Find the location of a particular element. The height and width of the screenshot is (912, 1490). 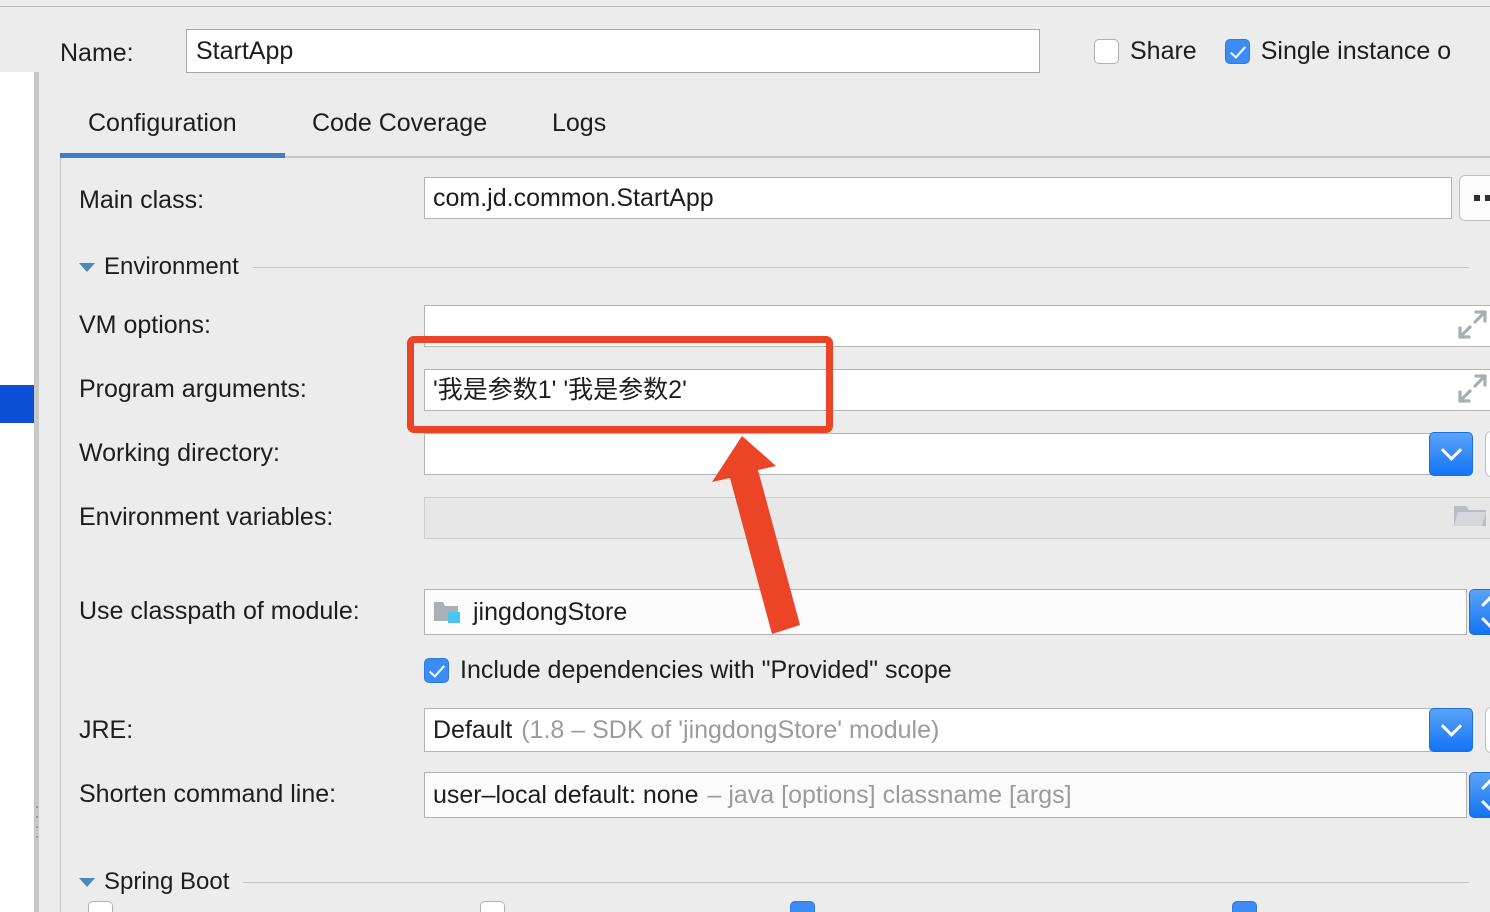

project-tree-panel is located at coordinates (17, 492).